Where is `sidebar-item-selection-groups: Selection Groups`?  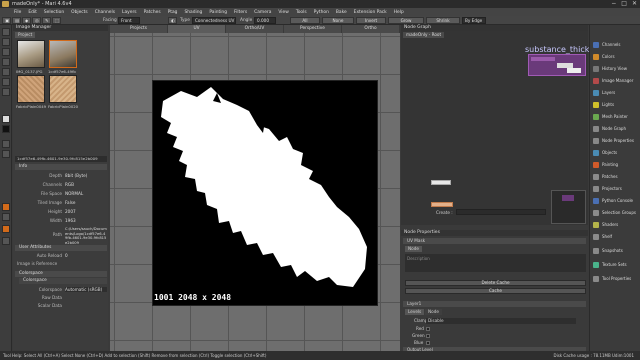
sidebar-item-selection-groups: Selection Groups is located at coordinates (616, 213).